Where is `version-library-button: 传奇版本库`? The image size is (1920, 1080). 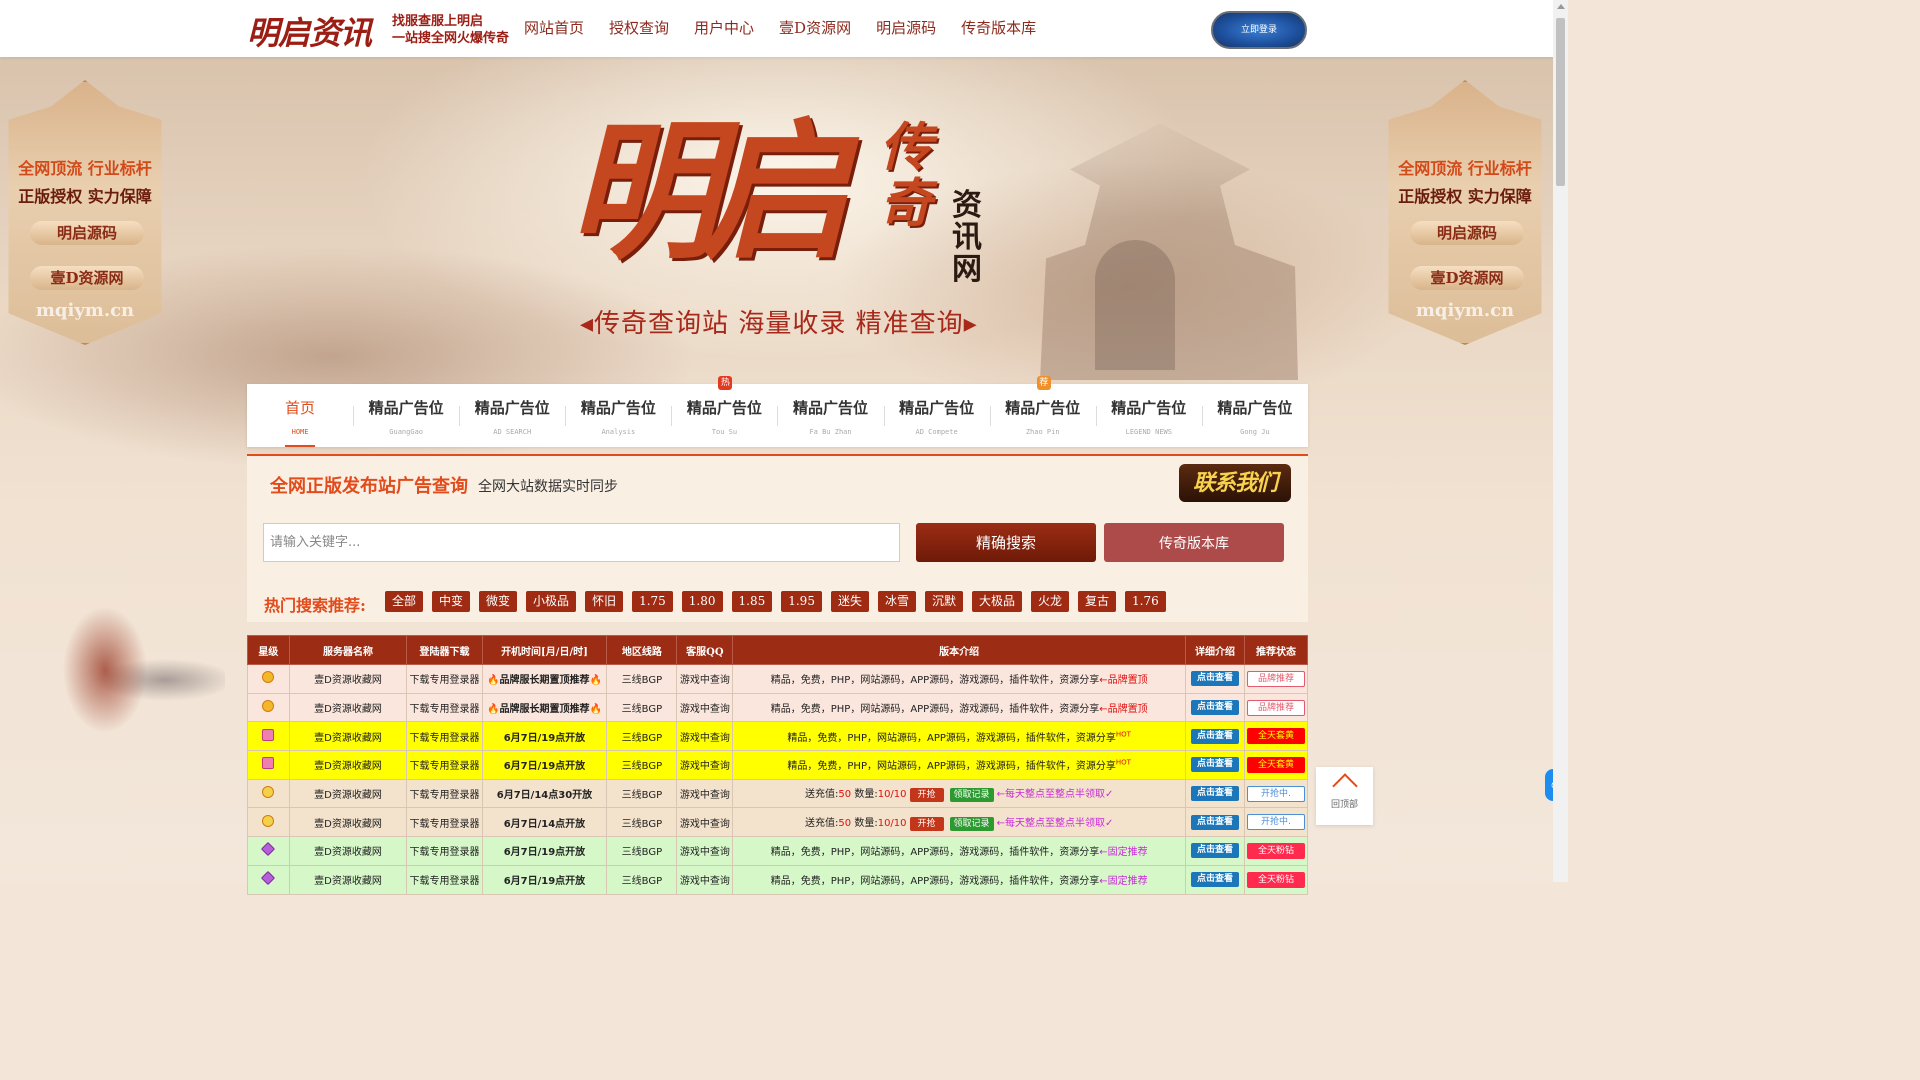 version-library-button: 传奇版本库 is located at coordinates (1194, 542).